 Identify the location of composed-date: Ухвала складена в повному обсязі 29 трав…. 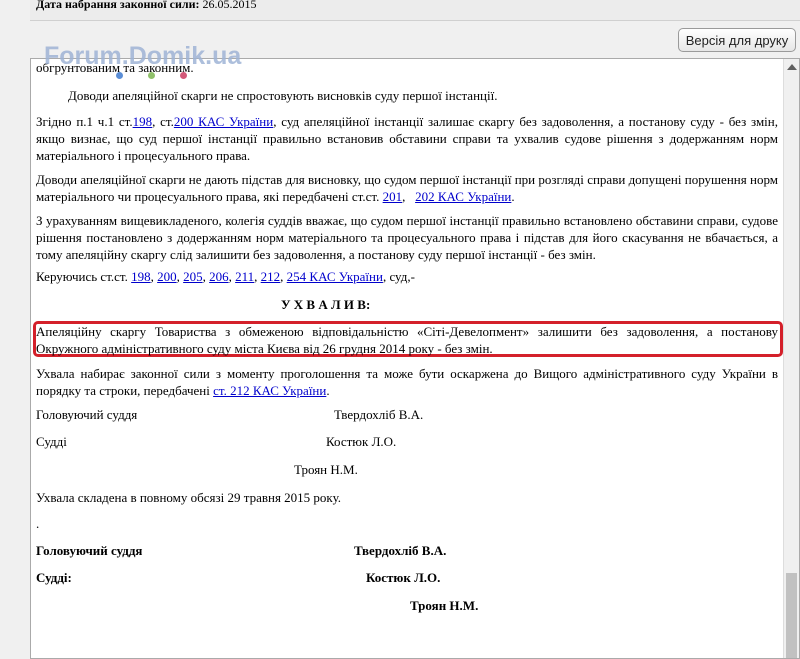
(189, 497).